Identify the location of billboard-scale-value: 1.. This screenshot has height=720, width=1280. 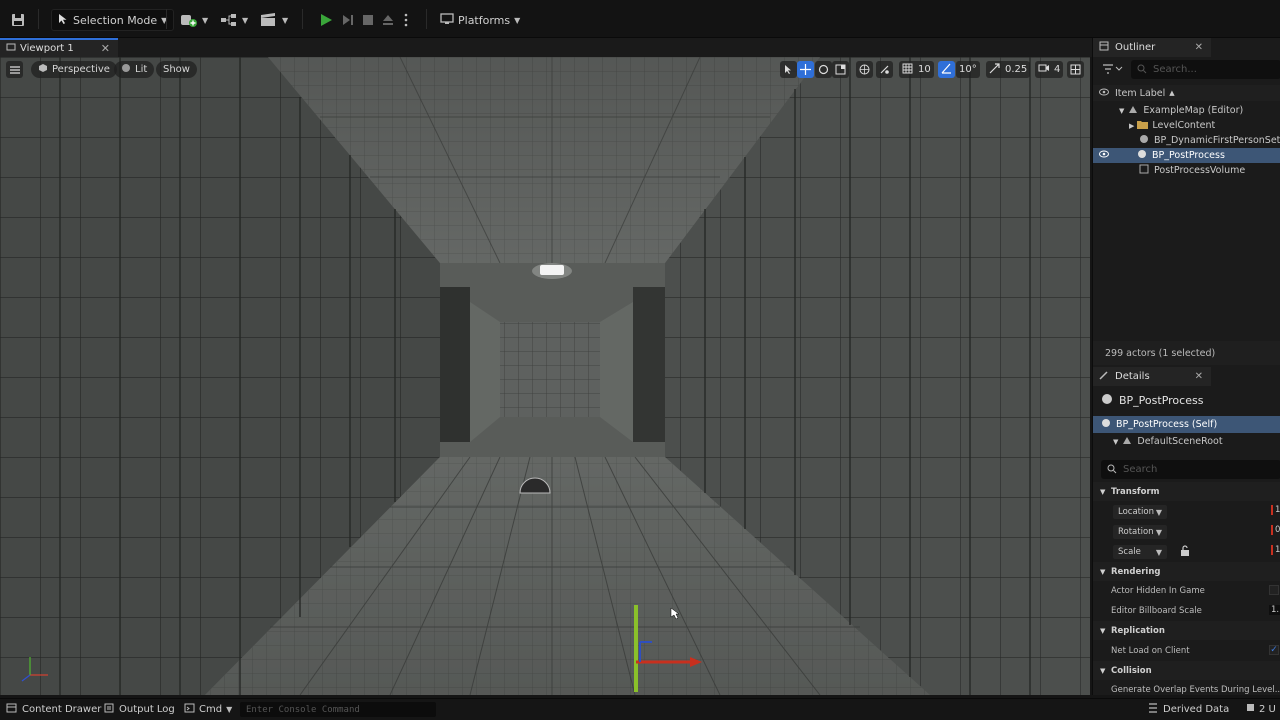
(1274, 610).